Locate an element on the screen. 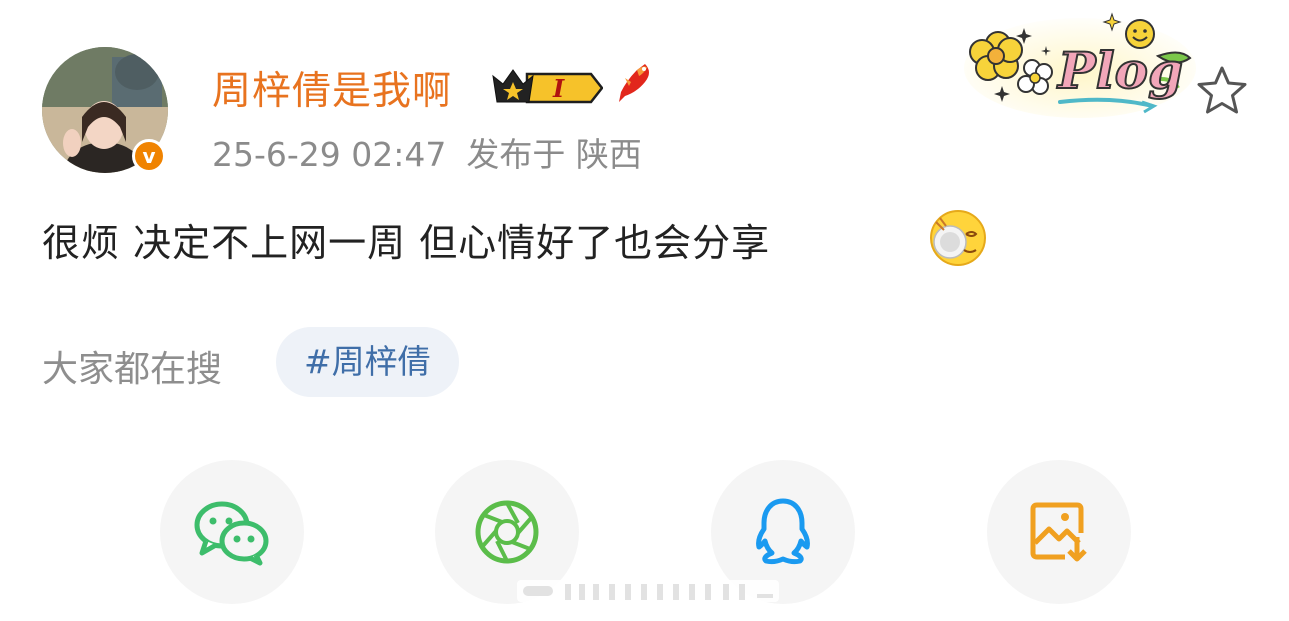 The image size is (1289, 621). author-name: 周梓倩是我啊 is located at coordinates (332, 88).